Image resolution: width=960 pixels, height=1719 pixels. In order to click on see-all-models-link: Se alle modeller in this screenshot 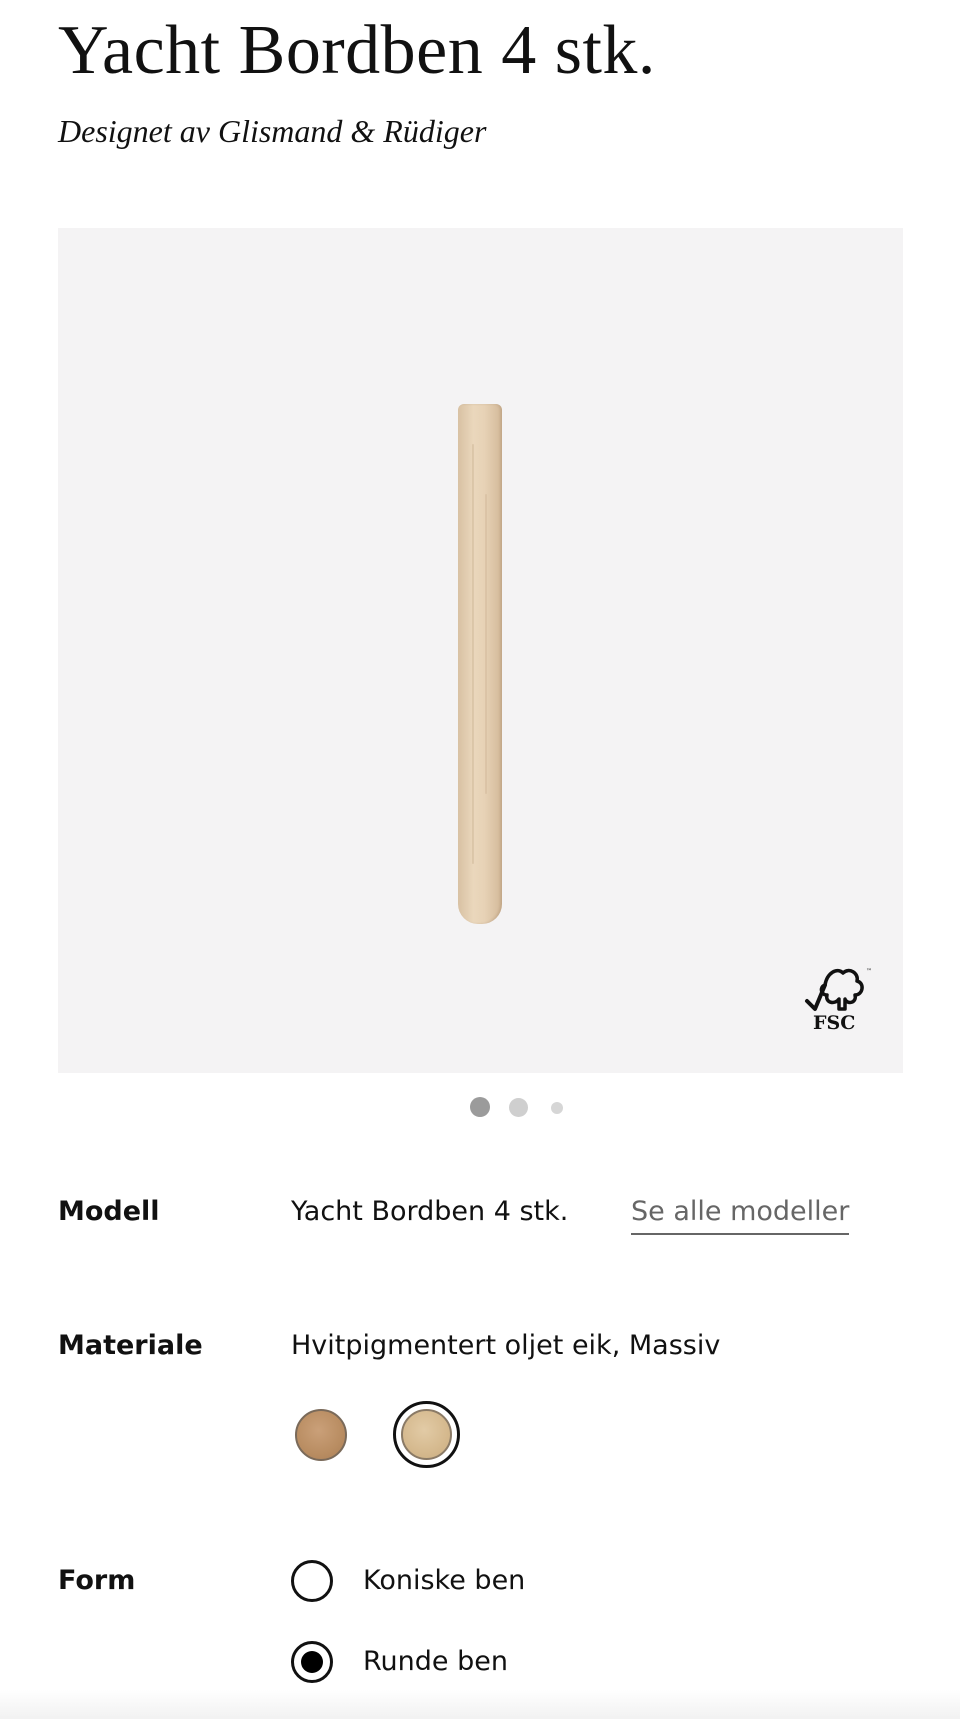, I will do `click(740, 1214)`.